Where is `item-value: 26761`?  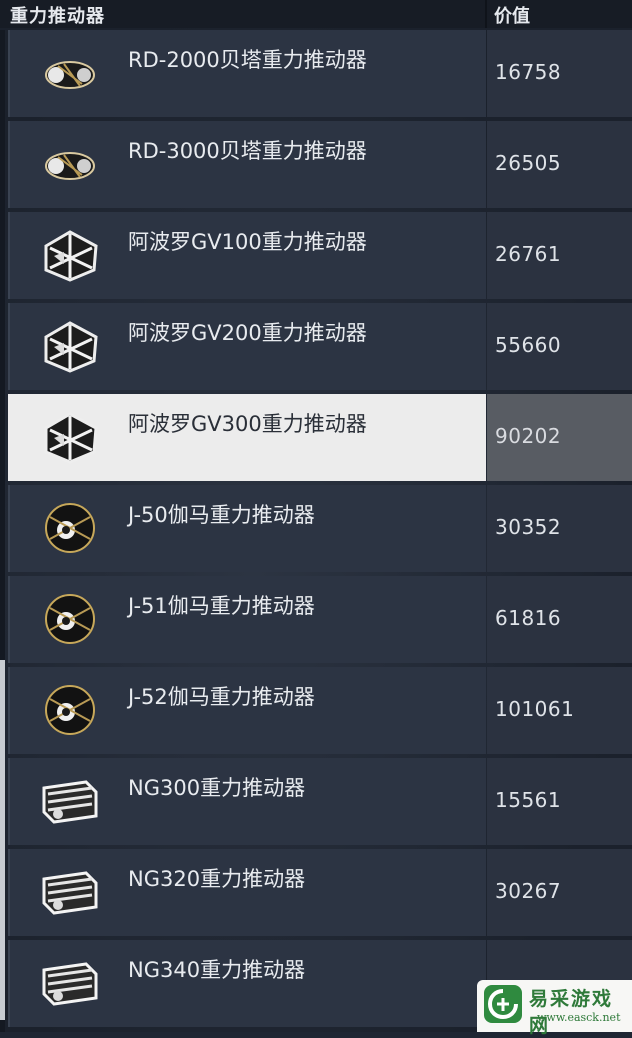
item-value: 26761 is located at coordinates (528, 254).